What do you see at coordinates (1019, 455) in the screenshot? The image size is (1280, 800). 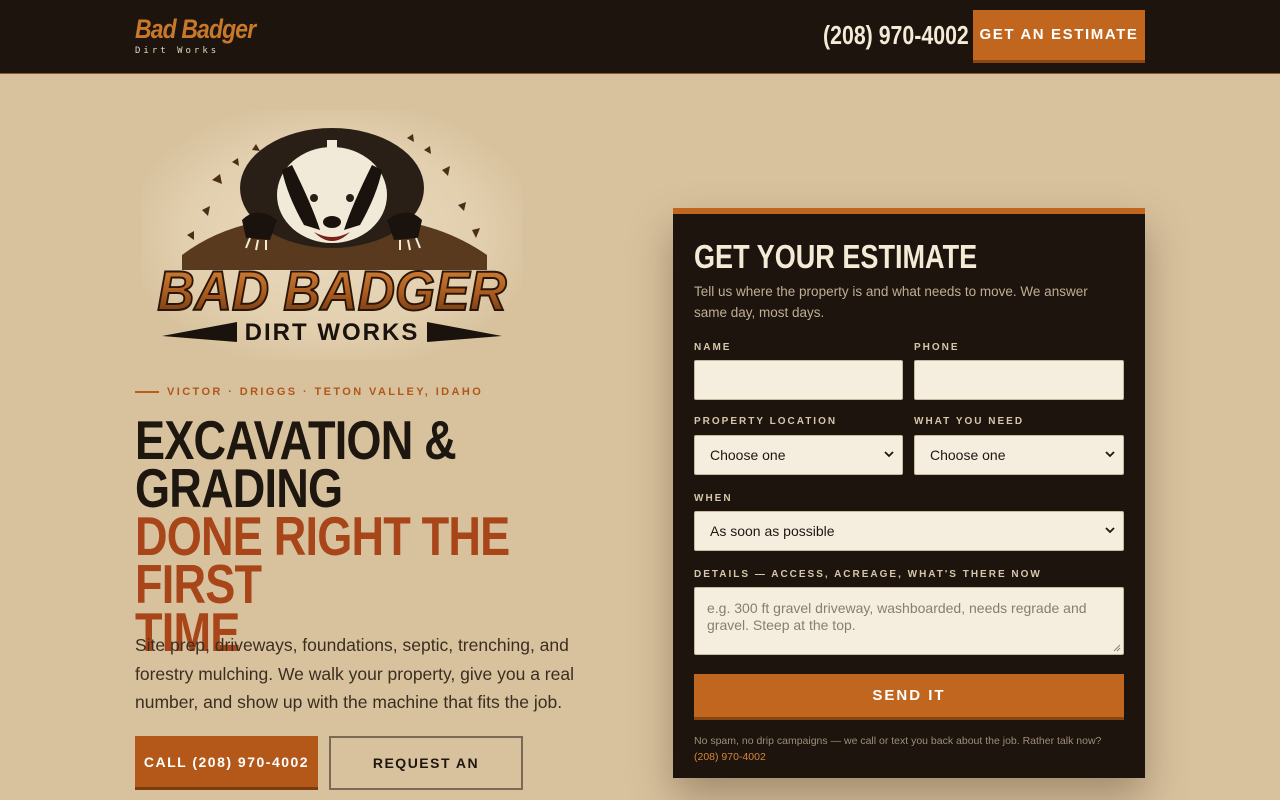 I see `what-you-need-select: Choose one` at bounding box center [1019, 455].